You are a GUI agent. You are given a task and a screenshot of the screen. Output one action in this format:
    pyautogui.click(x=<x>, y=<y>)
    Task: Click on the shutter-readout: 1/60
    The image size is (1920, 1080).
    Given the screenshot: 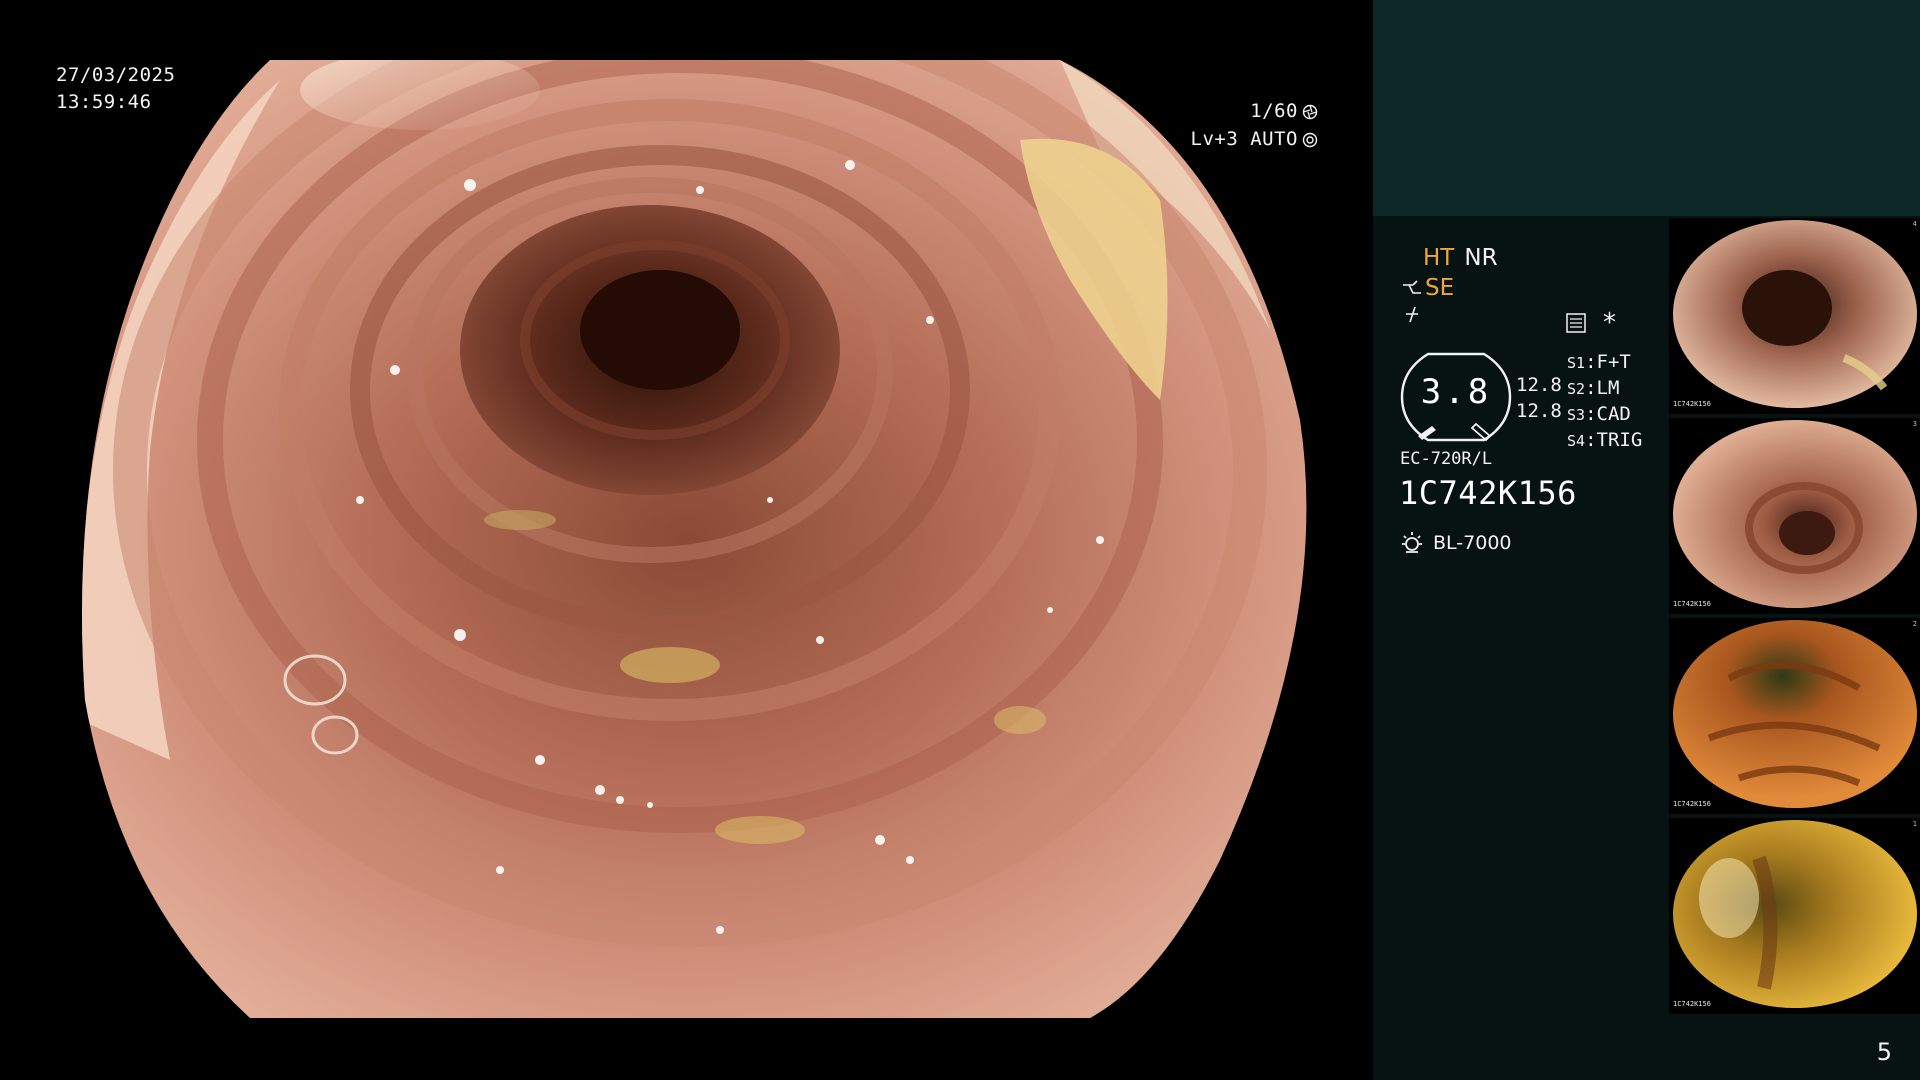 What is the action you would take?
    pyautogui.click(x=1284, y=111)
    